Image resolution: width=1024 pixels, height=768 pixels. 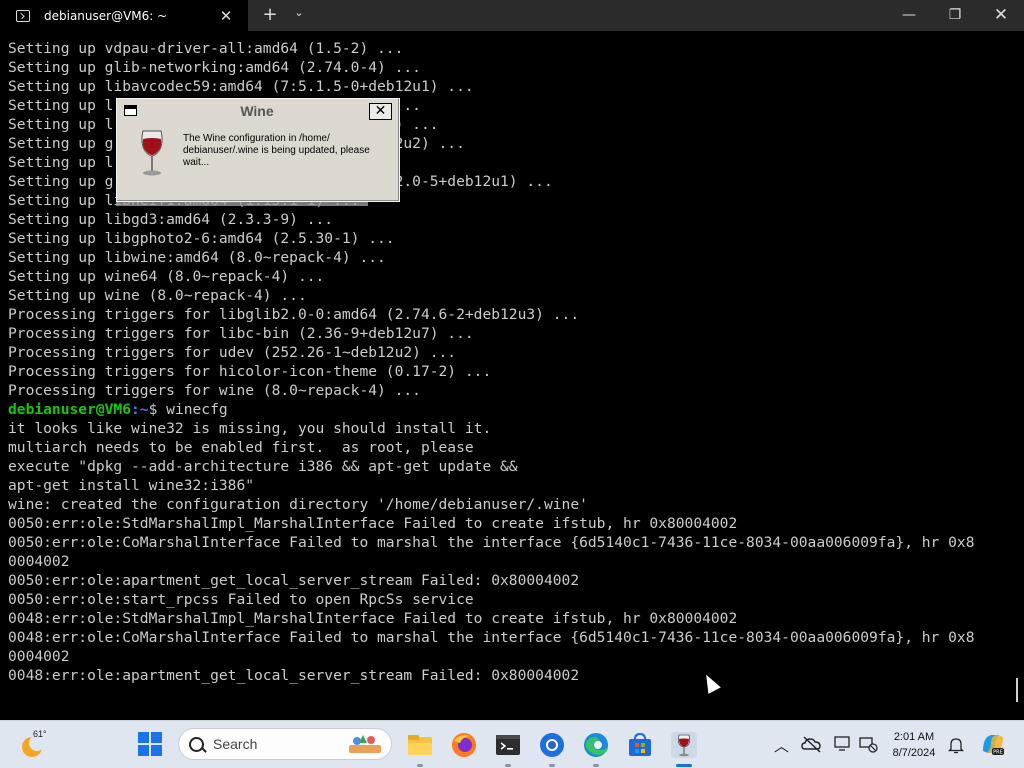 What do you see at coordinates (150, 744) in the screenshot?
I see `start-button` at bounding box center [150, 744].